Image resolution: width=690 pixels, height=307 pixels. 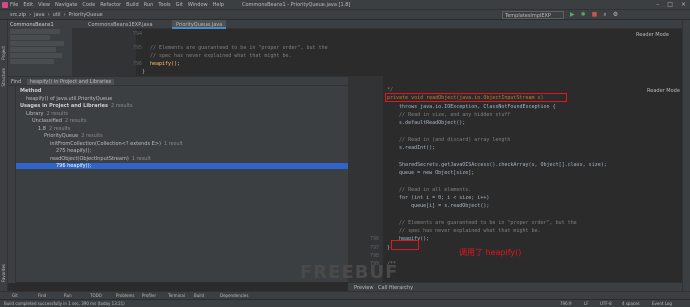 I want to click on menu-item-run: Run, so click(x=149, y=5).